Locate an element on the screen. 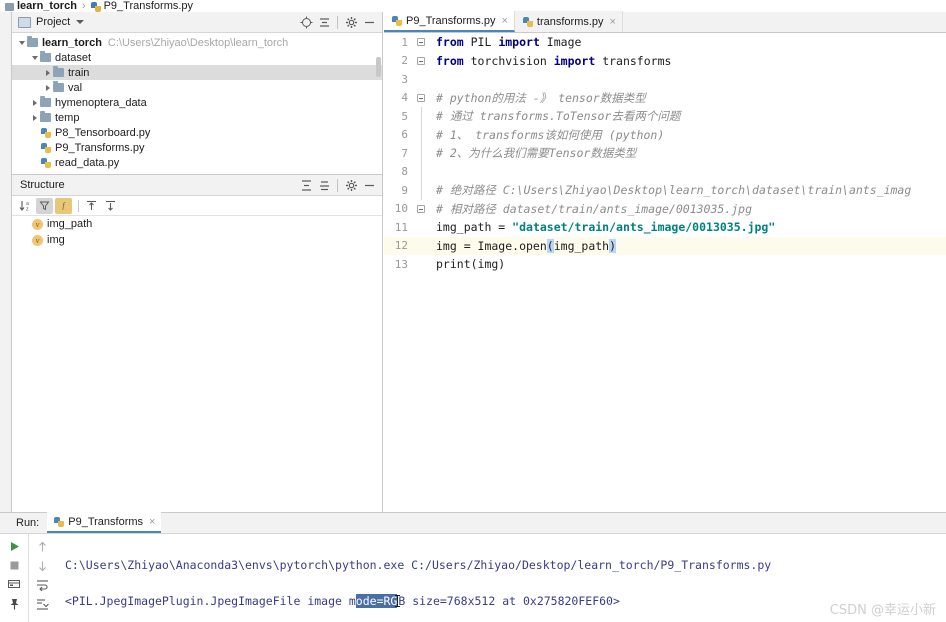  code-token: ) is located at coordinates (613, 245).